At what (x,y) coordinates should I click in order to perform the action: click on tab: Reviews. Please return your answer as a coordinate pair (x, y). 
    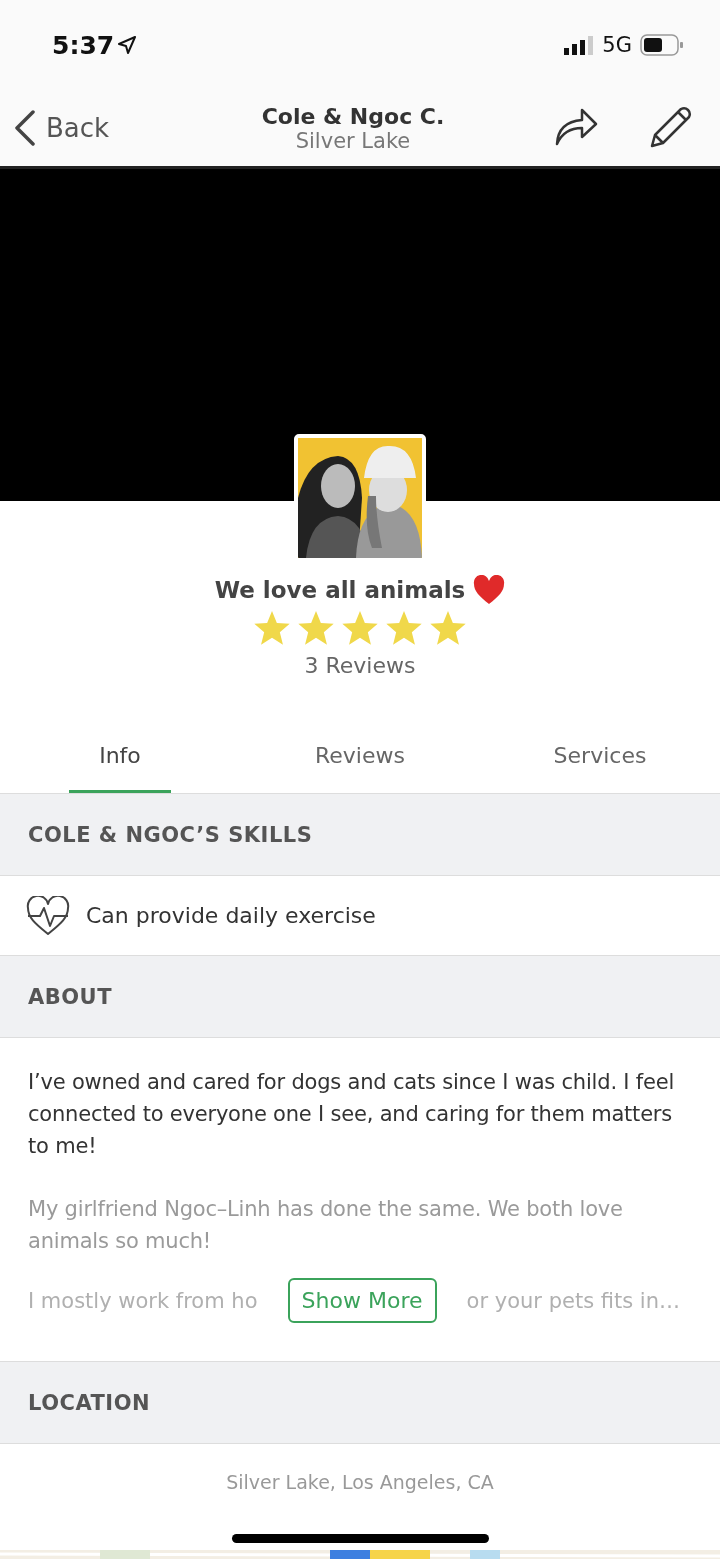
    Looking at the image, I should click on (360, 757).